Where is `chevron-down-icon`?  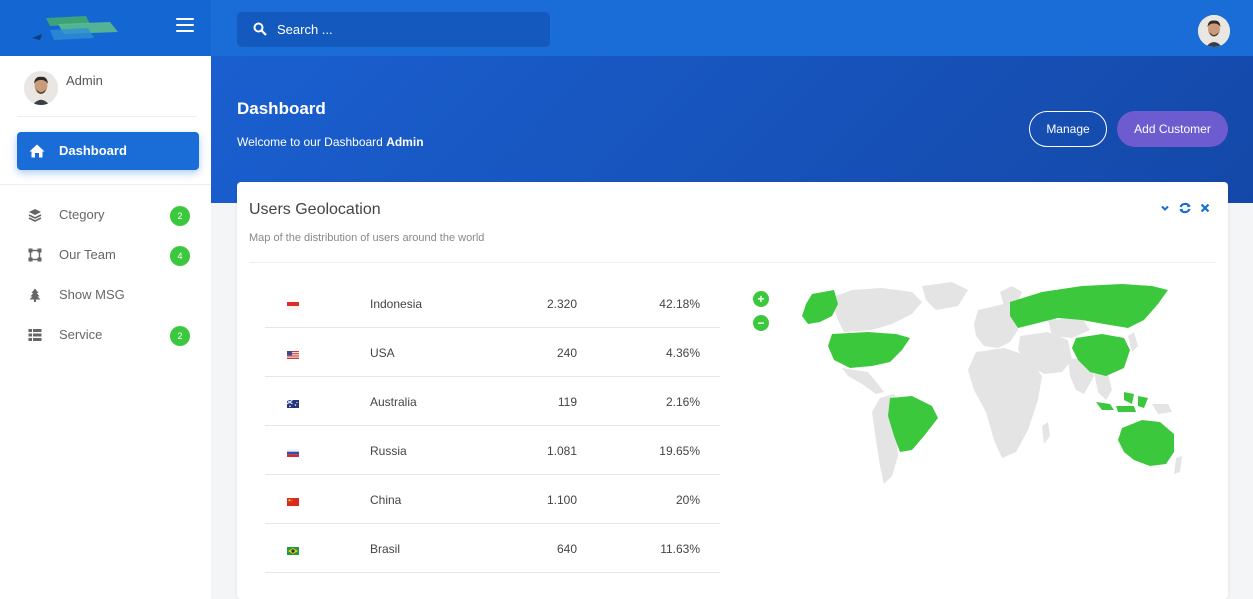
chevron-down-icon is located at coordinates (1165, 208).